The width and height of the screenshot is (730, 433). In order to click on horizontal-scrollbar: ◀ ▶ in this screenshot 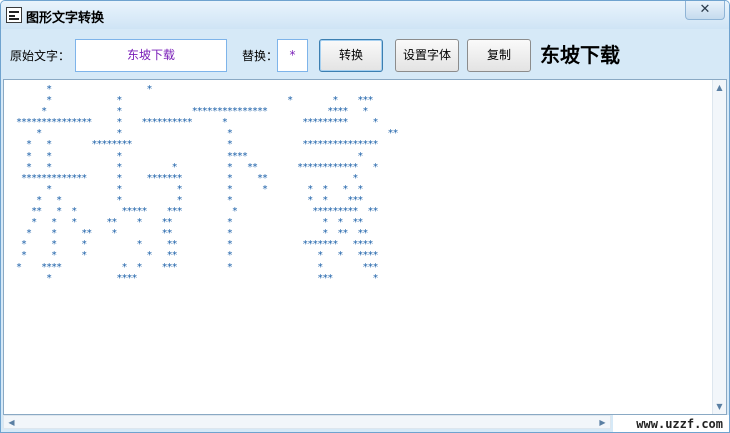, I will do `click(307, 422)`.